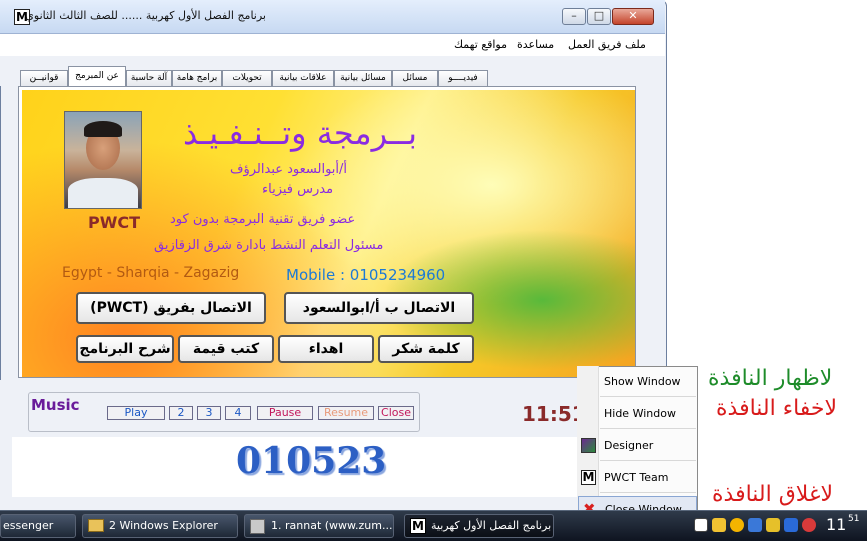 Image resolution: width=867 pixels, height=541 pixels. What do you see at coordinates (535, 44) in the screenshot?
I see `menu-help: مساعدة` at bounding box center [535, 44].